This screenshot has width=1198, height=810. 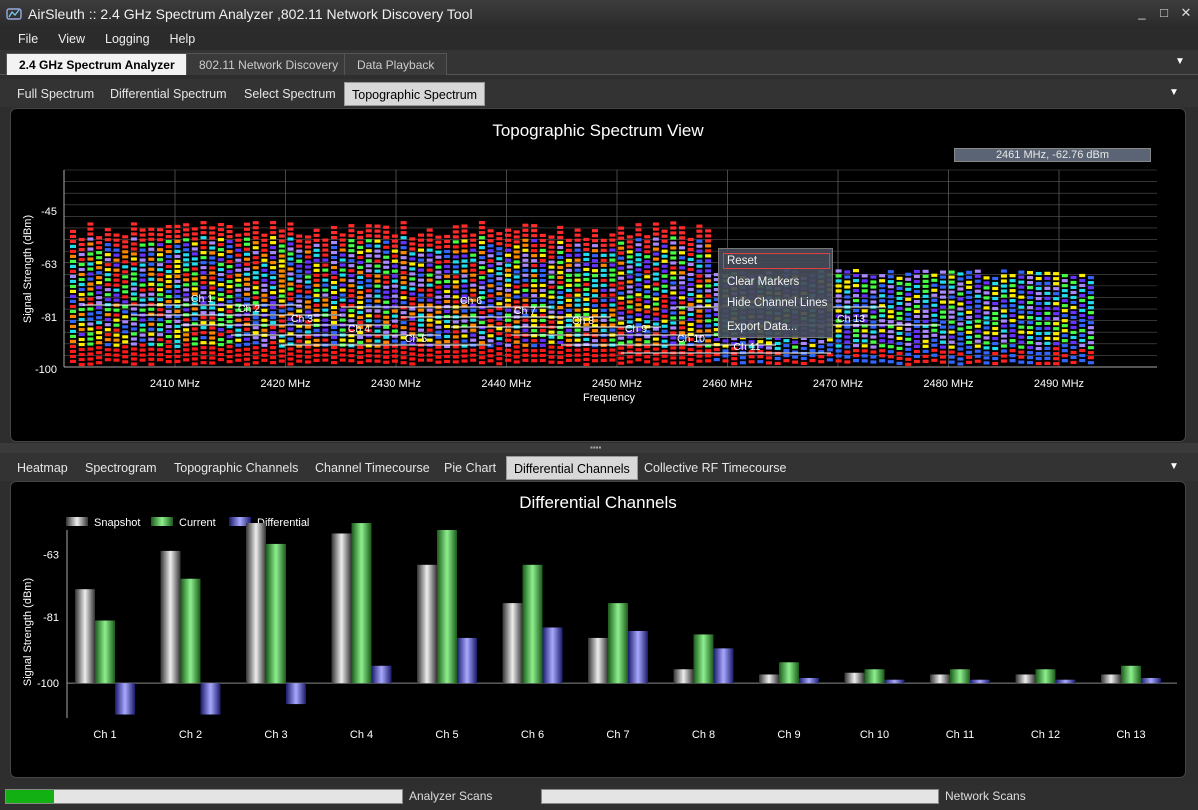 I want to click on tab-spectrogram: Spectrogram, so click(x=121, y=468).